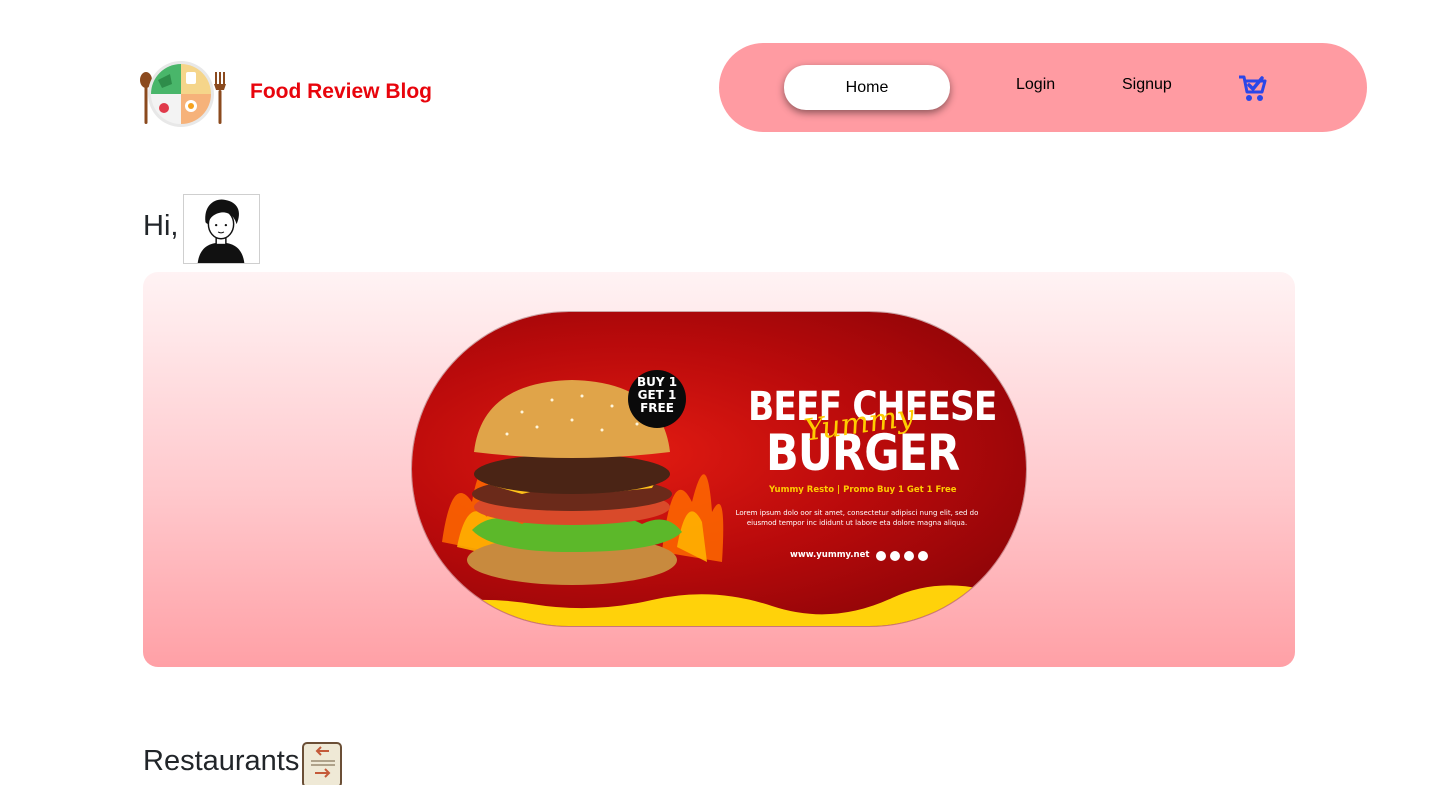  I want to click on banner-promo: Yummy Resto | Promo Buy 1 Get 1 Free, so click(863, 490).